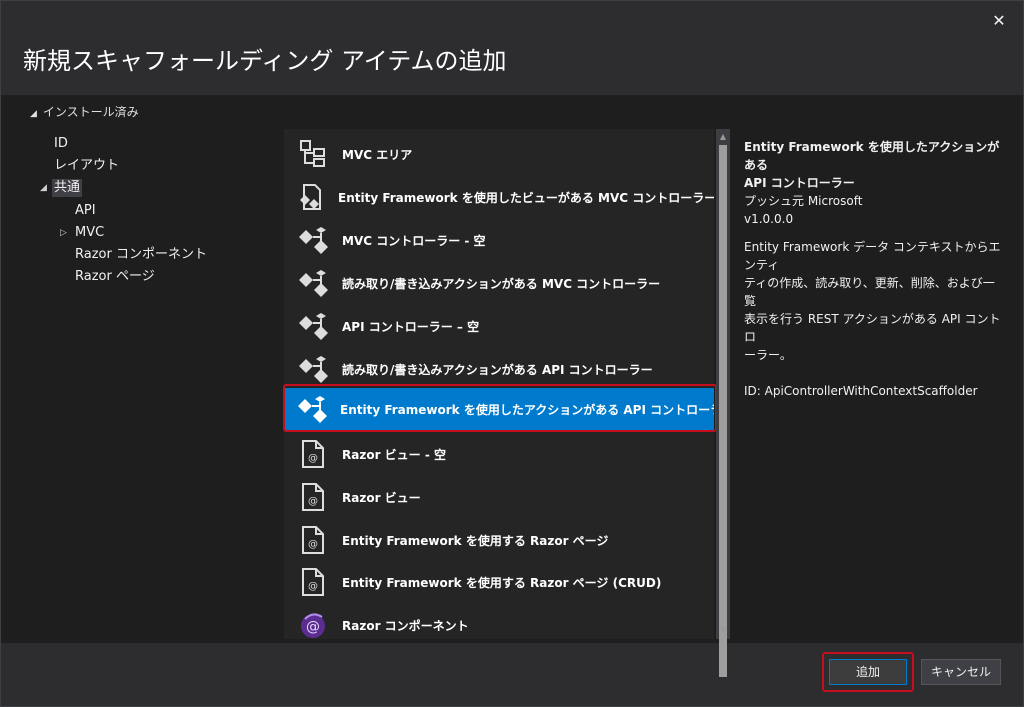 This screenshot has height=707, width=1024. I want to click on list-item-label: Entity Framework を使用したビューがある MVC コントローラー, so click(526, 197).